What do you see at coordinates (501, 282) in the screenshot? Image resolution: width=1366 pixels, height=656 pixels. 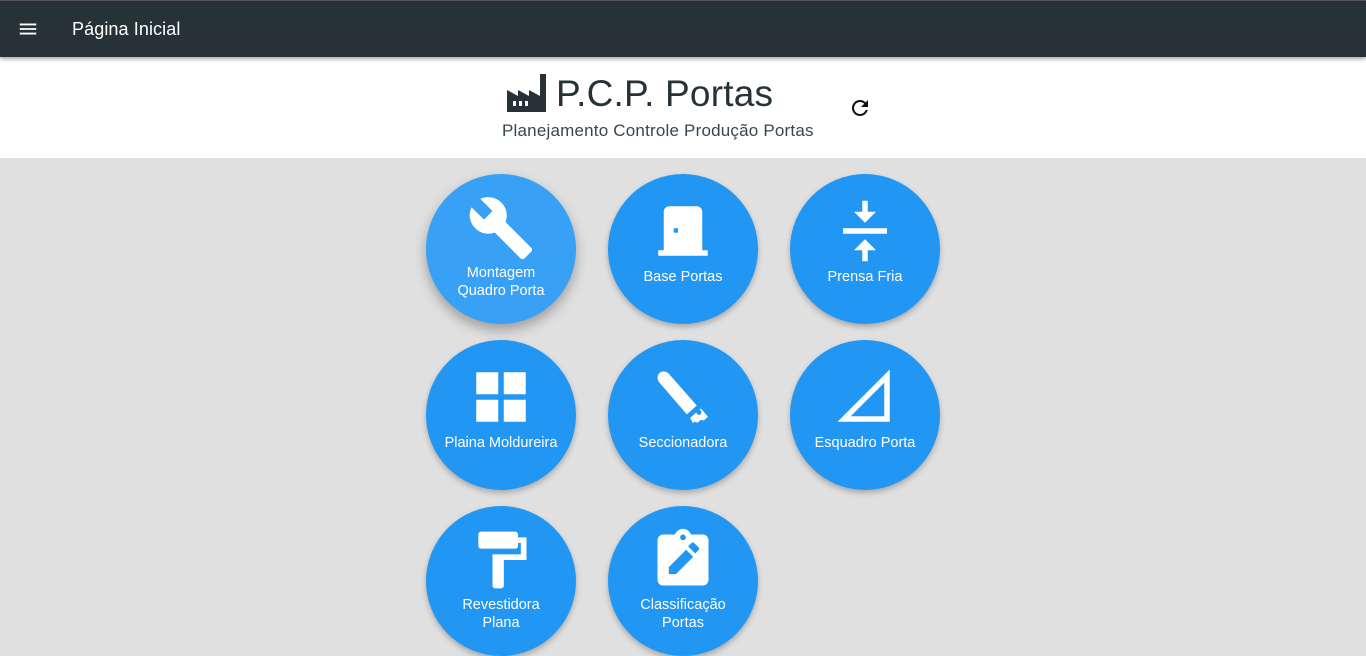 I see `tile-label: Montagem Quadro Porta` at bounding box center [501, 282].